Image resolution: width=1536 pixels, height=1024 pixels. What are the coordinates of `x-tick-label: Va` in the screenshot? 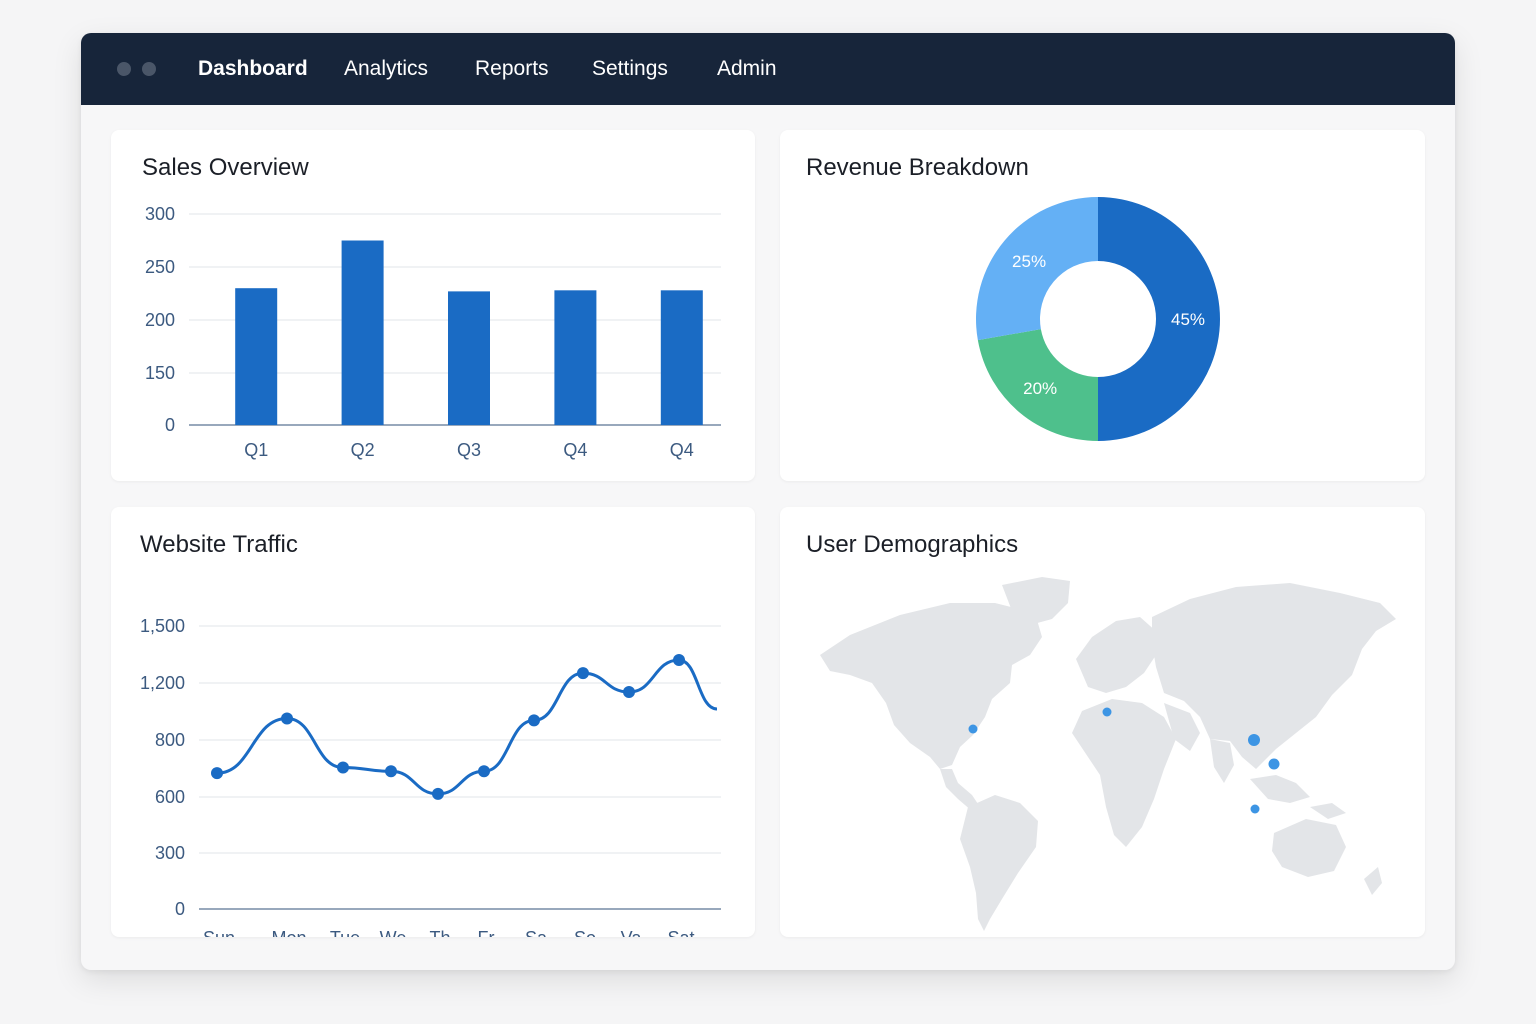 It's located at (632, 932).